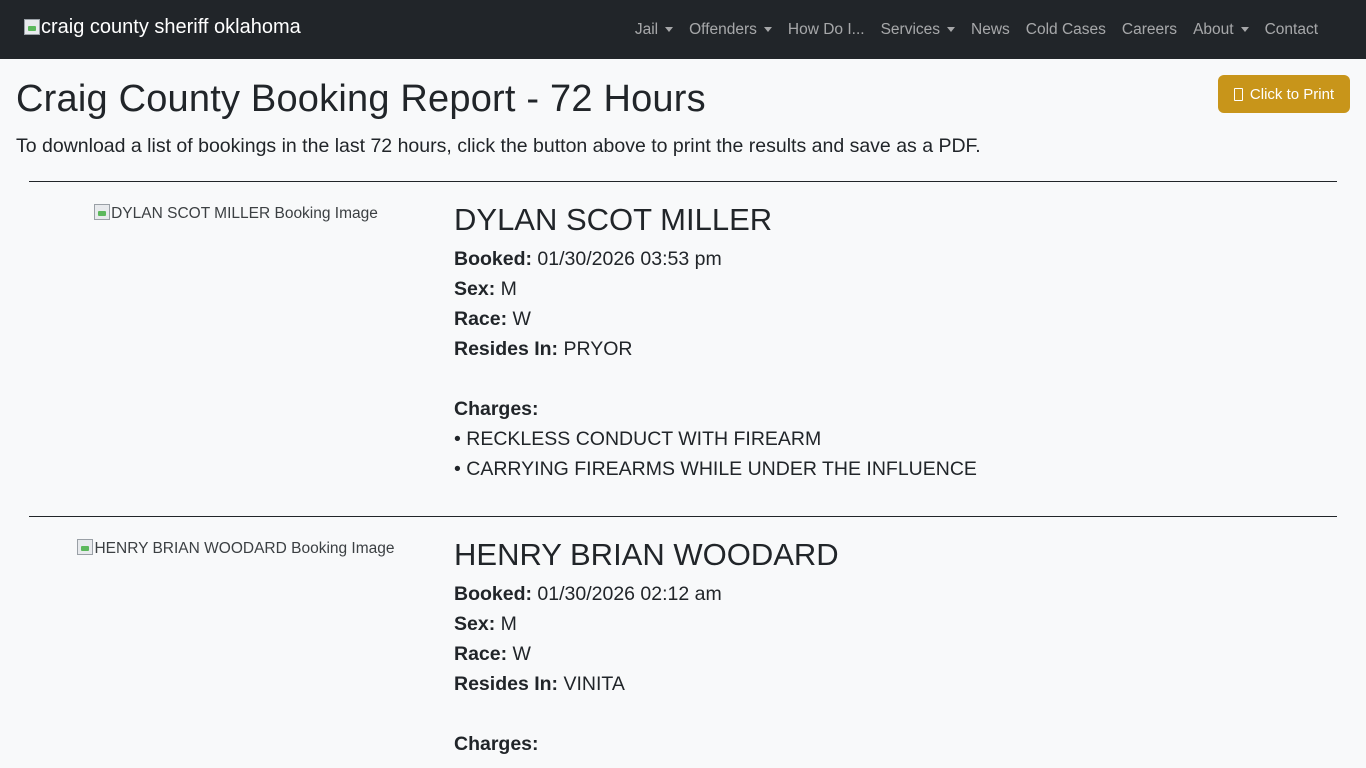  I want to click on nav-item-label: News, so click(990, 29).